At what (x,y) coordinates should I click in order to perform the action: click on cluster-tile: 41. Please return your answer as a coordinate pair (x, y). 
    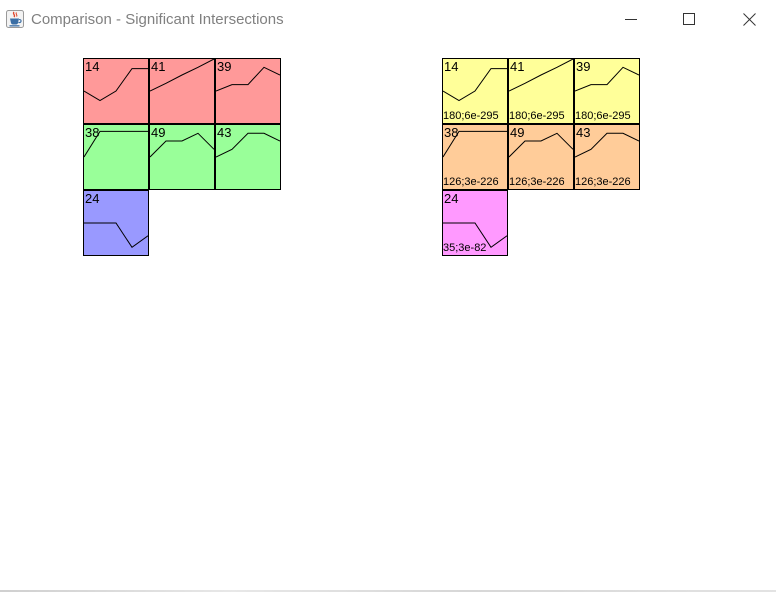
    Looking at the image, I should click on (182, 91).